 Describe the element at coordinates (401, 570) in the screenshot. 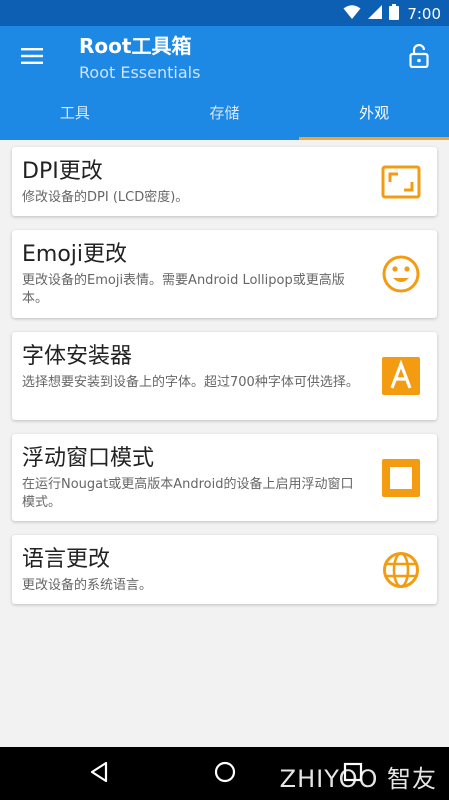

I see `globe-icon` at that location.